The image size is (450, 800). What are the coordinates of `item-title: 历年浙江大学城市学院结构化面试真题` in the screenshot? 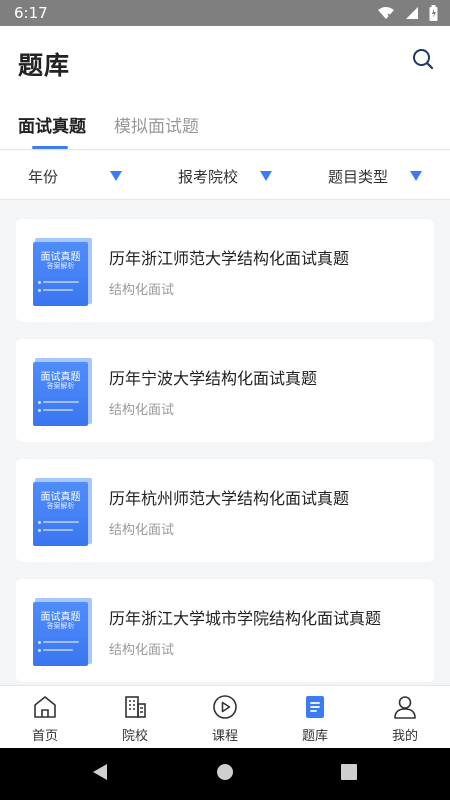 It's located at (245, 618).